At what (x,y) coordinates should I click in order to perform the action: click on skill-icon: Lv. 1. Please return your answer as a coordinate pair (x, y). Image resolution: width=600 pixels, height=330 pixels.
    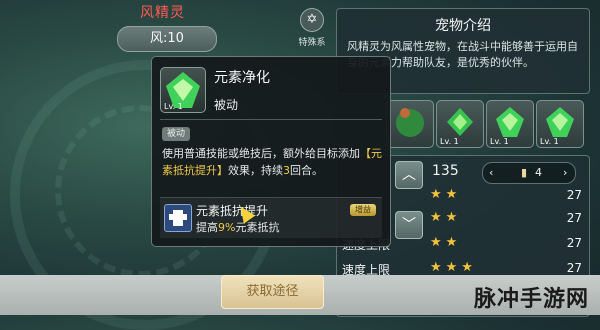
    Looking at the image, I should click on (183, 90).